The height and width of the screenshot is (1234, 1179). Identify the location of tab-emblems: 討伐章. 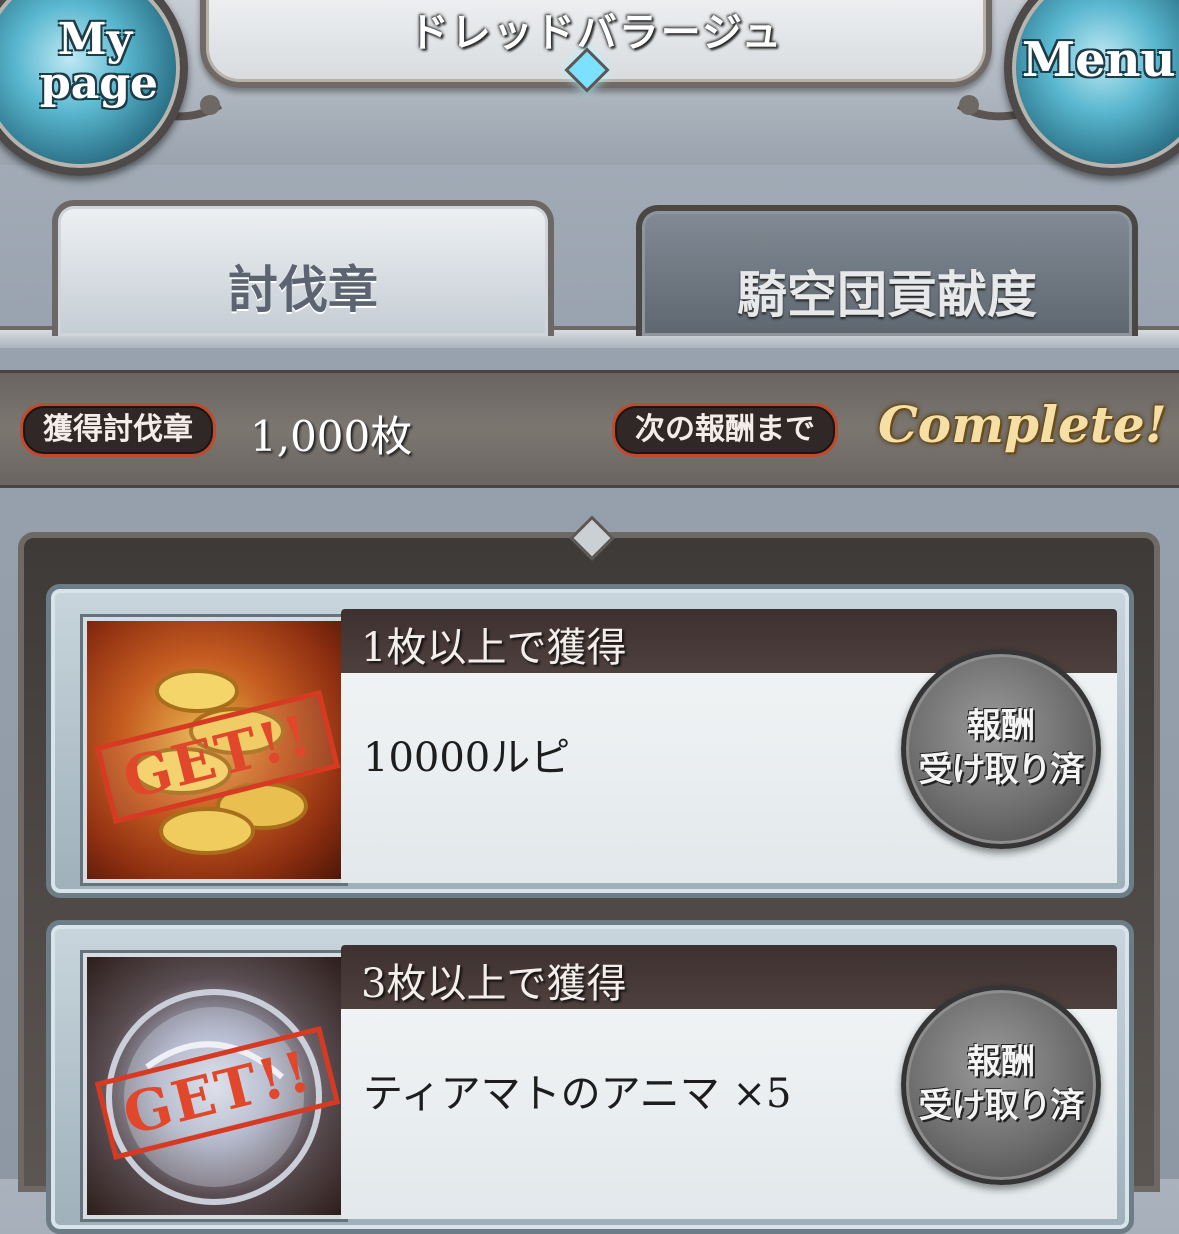
(303, 268).